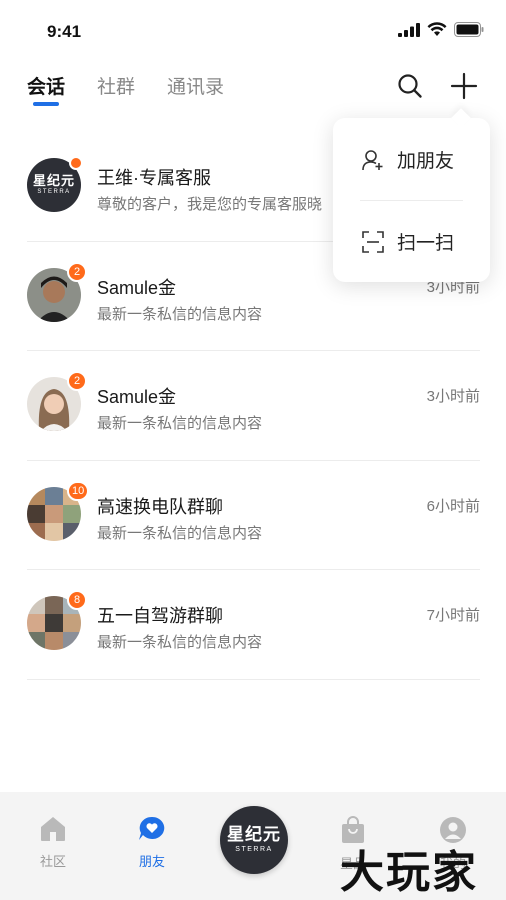 Image resolution: width=506 pixels, height=900 pixels. I want to click on add-friend-menu-item: 加朋友, so click(407, 159).